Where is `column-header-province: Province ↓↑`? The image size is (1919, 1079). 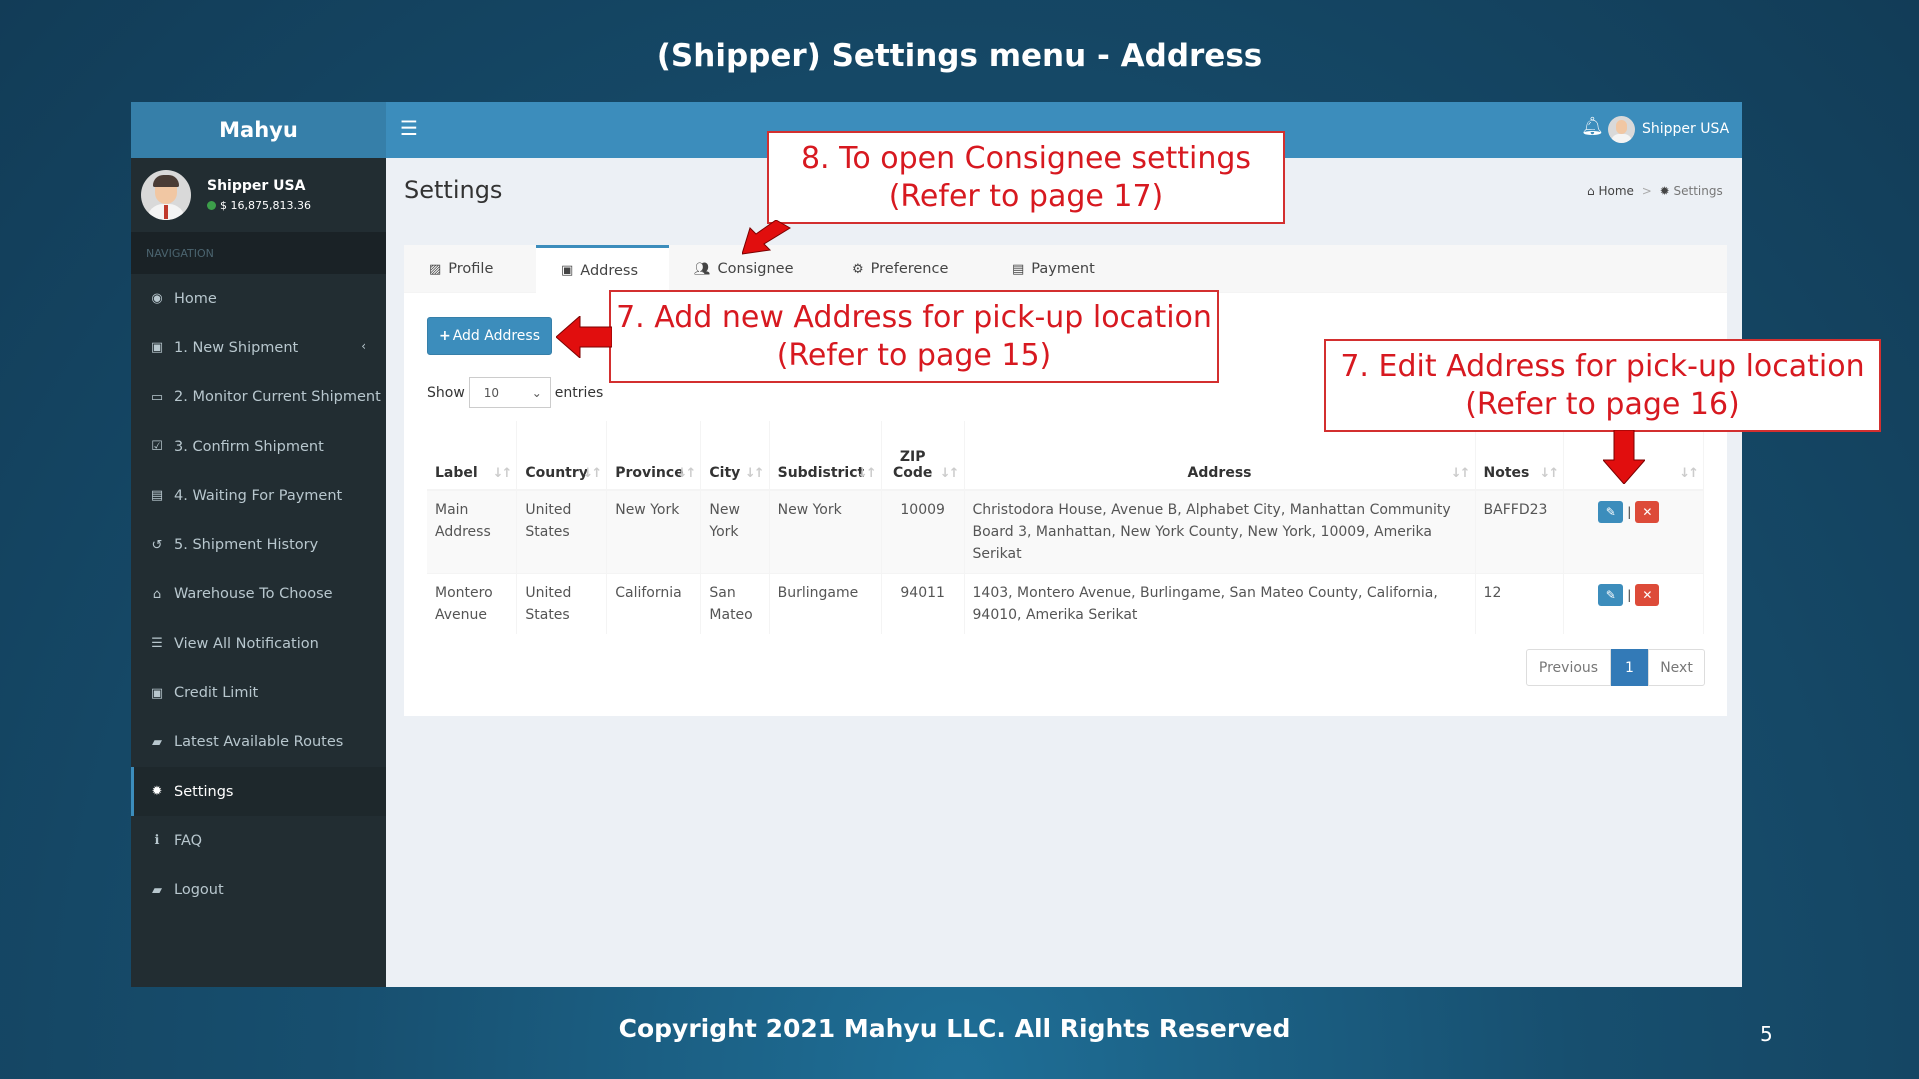
column-header-province: Province ↓↑ is located at coordinates (654, 456).